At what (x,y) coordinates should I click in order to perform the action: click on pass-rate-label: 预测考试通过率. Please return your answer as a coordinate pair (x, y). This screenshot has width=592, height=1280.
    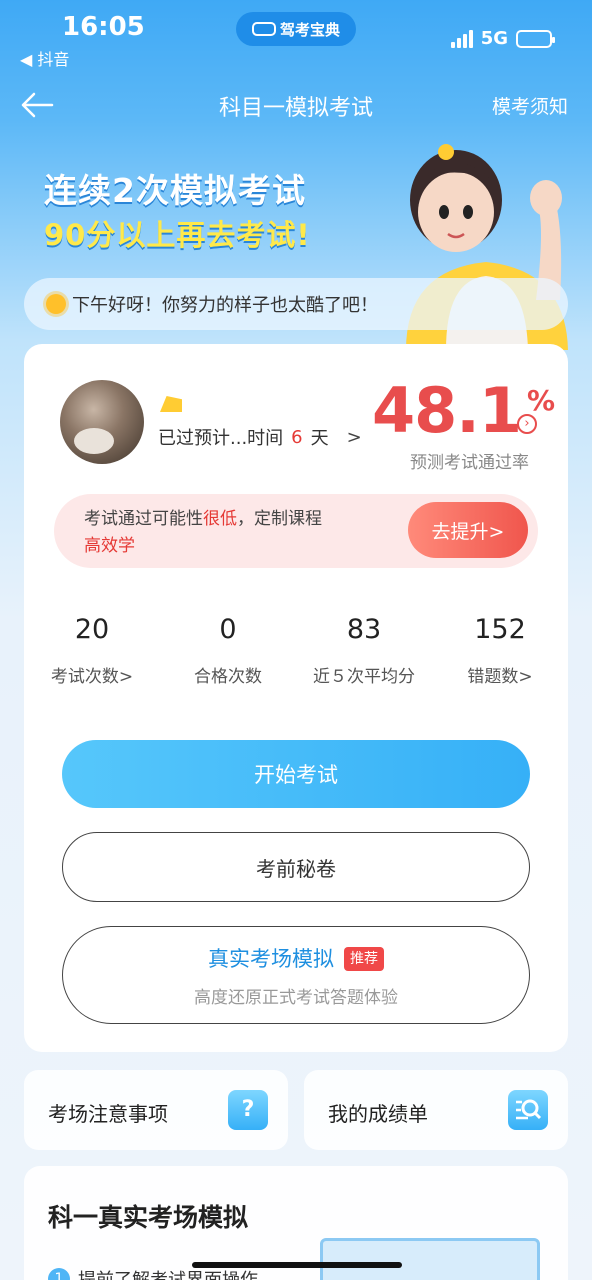
    Looking at the image, I should click on (469, 463).